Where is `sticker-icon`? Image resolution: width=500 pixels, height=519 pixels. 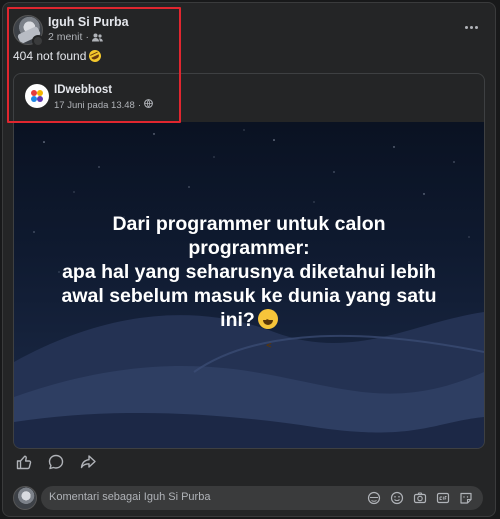
sticker-icon is located at coordinates (465, 497).